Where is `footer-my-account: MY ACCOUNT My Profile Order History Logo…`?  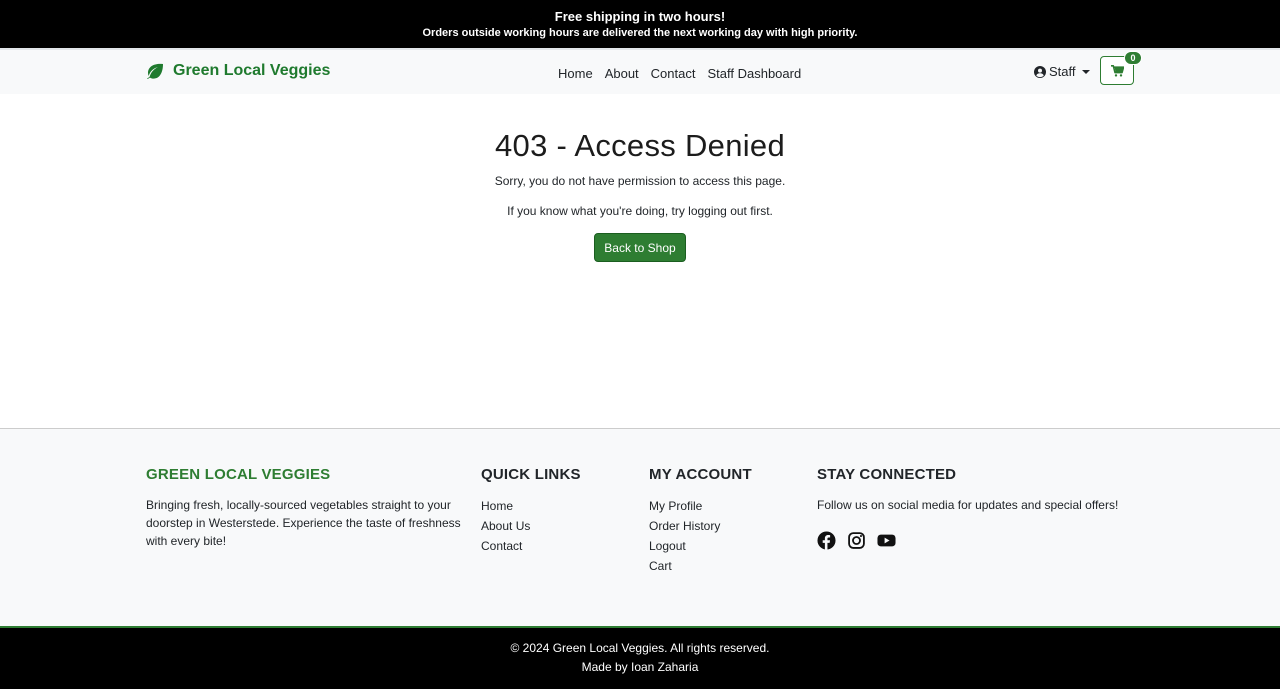 footer-my-account: MY ACCOUNT My Profile Order History Logo… is located at coordinates (700, 521).